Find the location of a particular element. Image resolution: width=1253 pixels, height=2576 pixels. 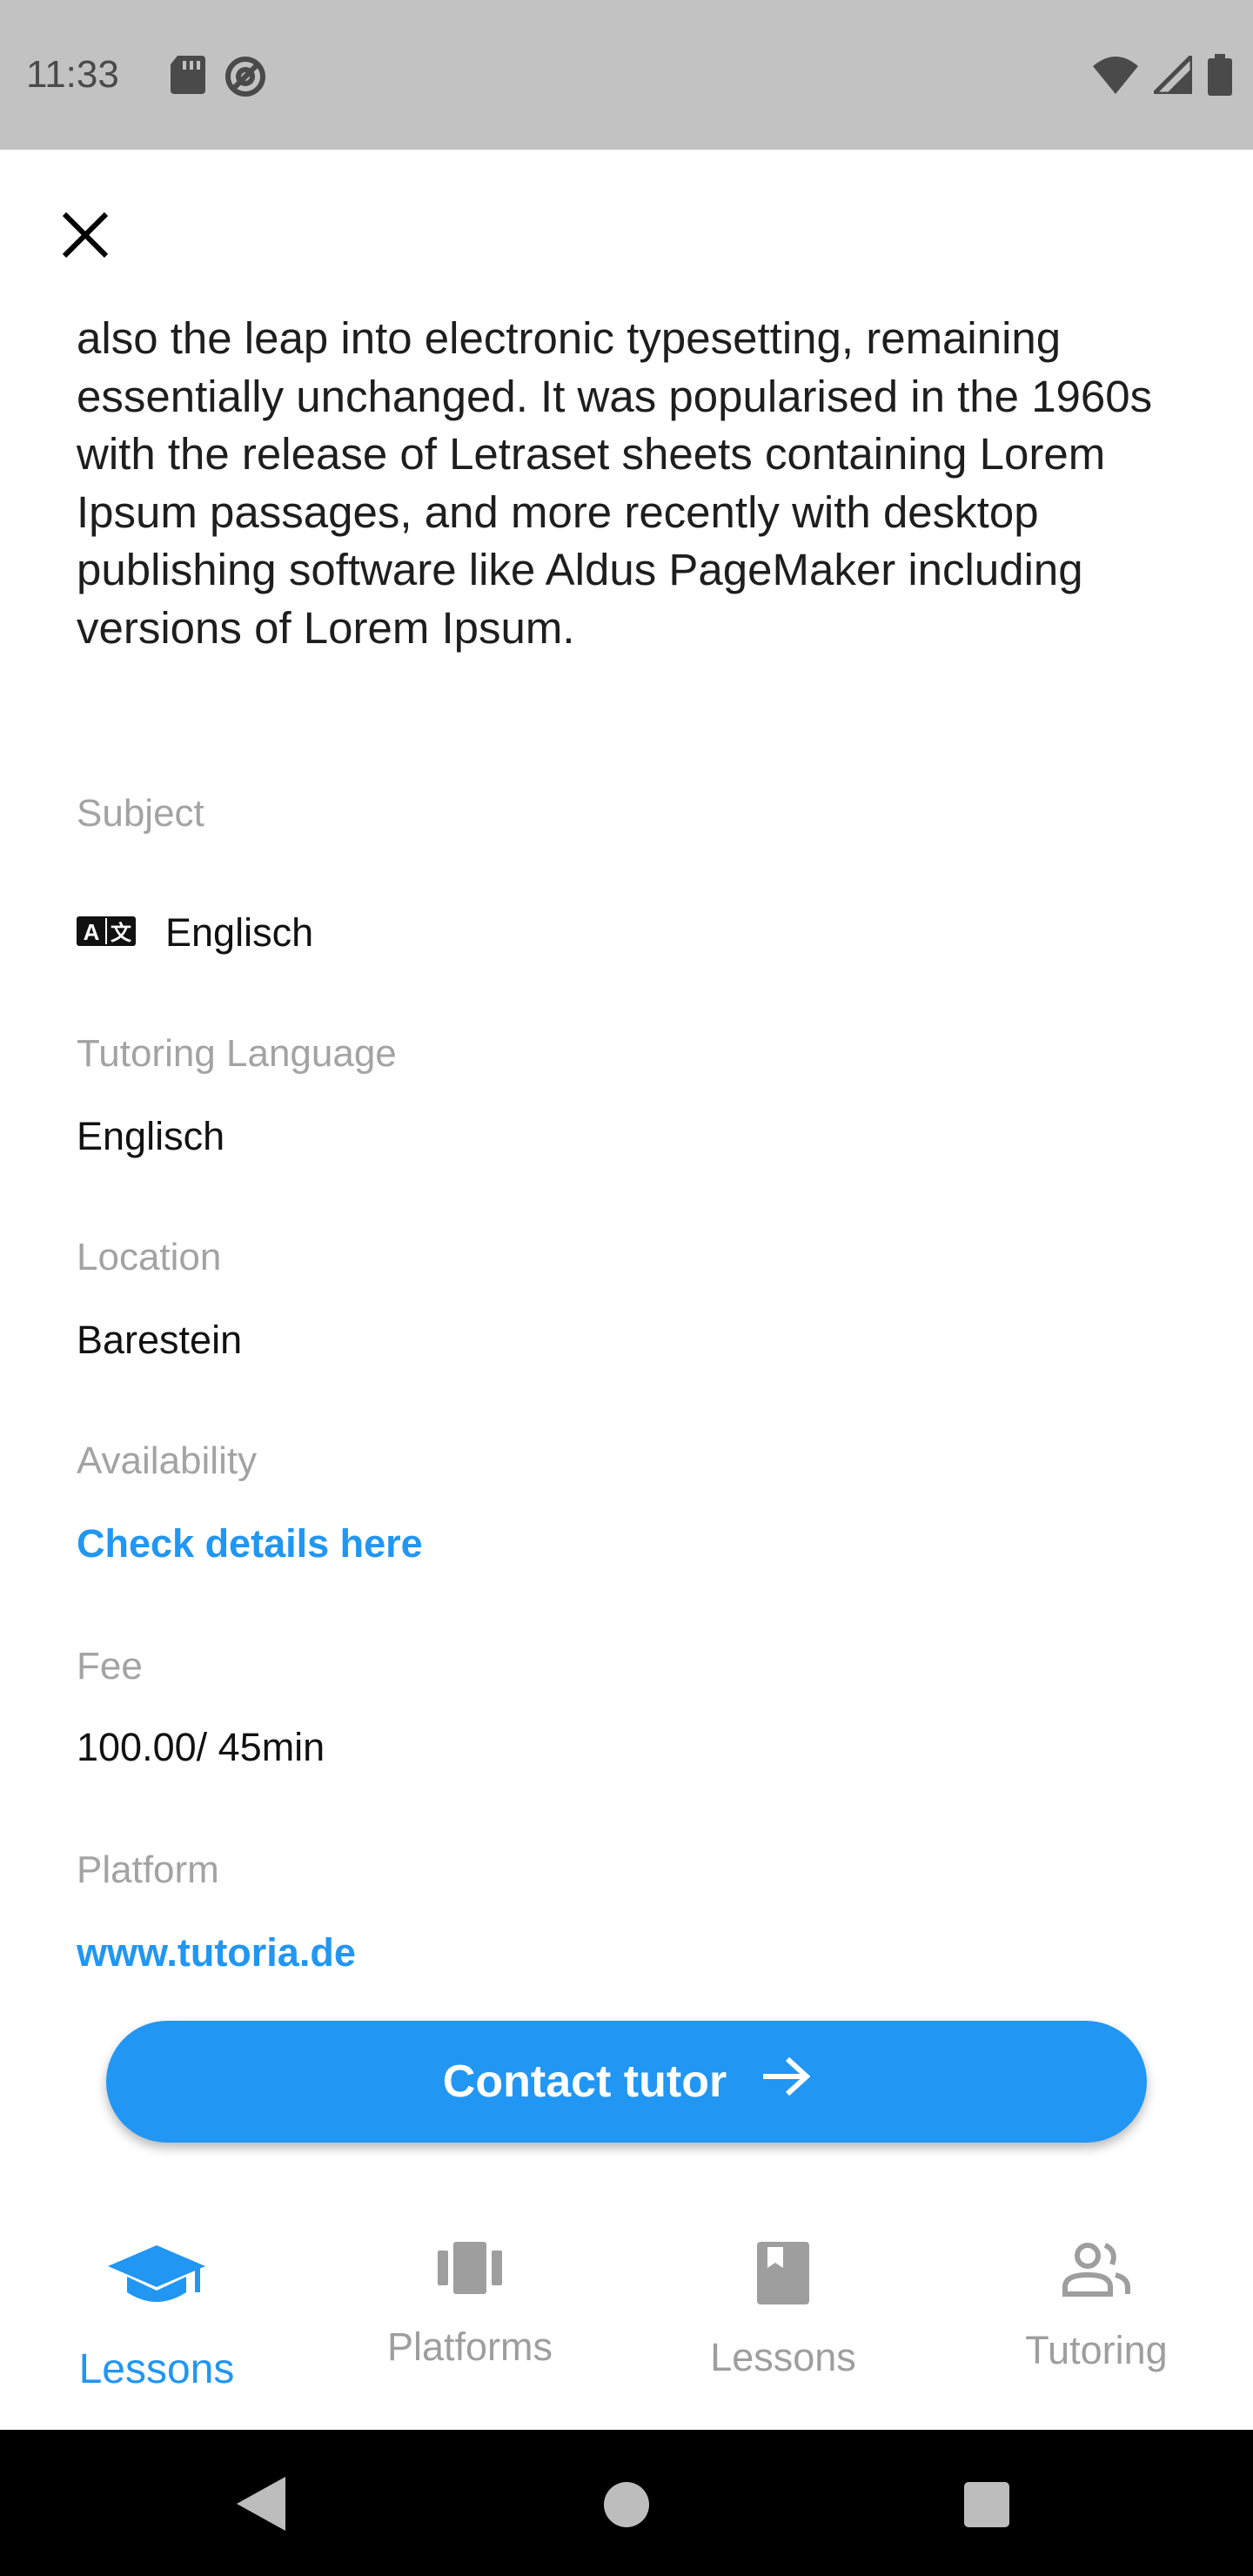

tutoring-language-label: Tutoring Language is located at coordinates (237, 1054).